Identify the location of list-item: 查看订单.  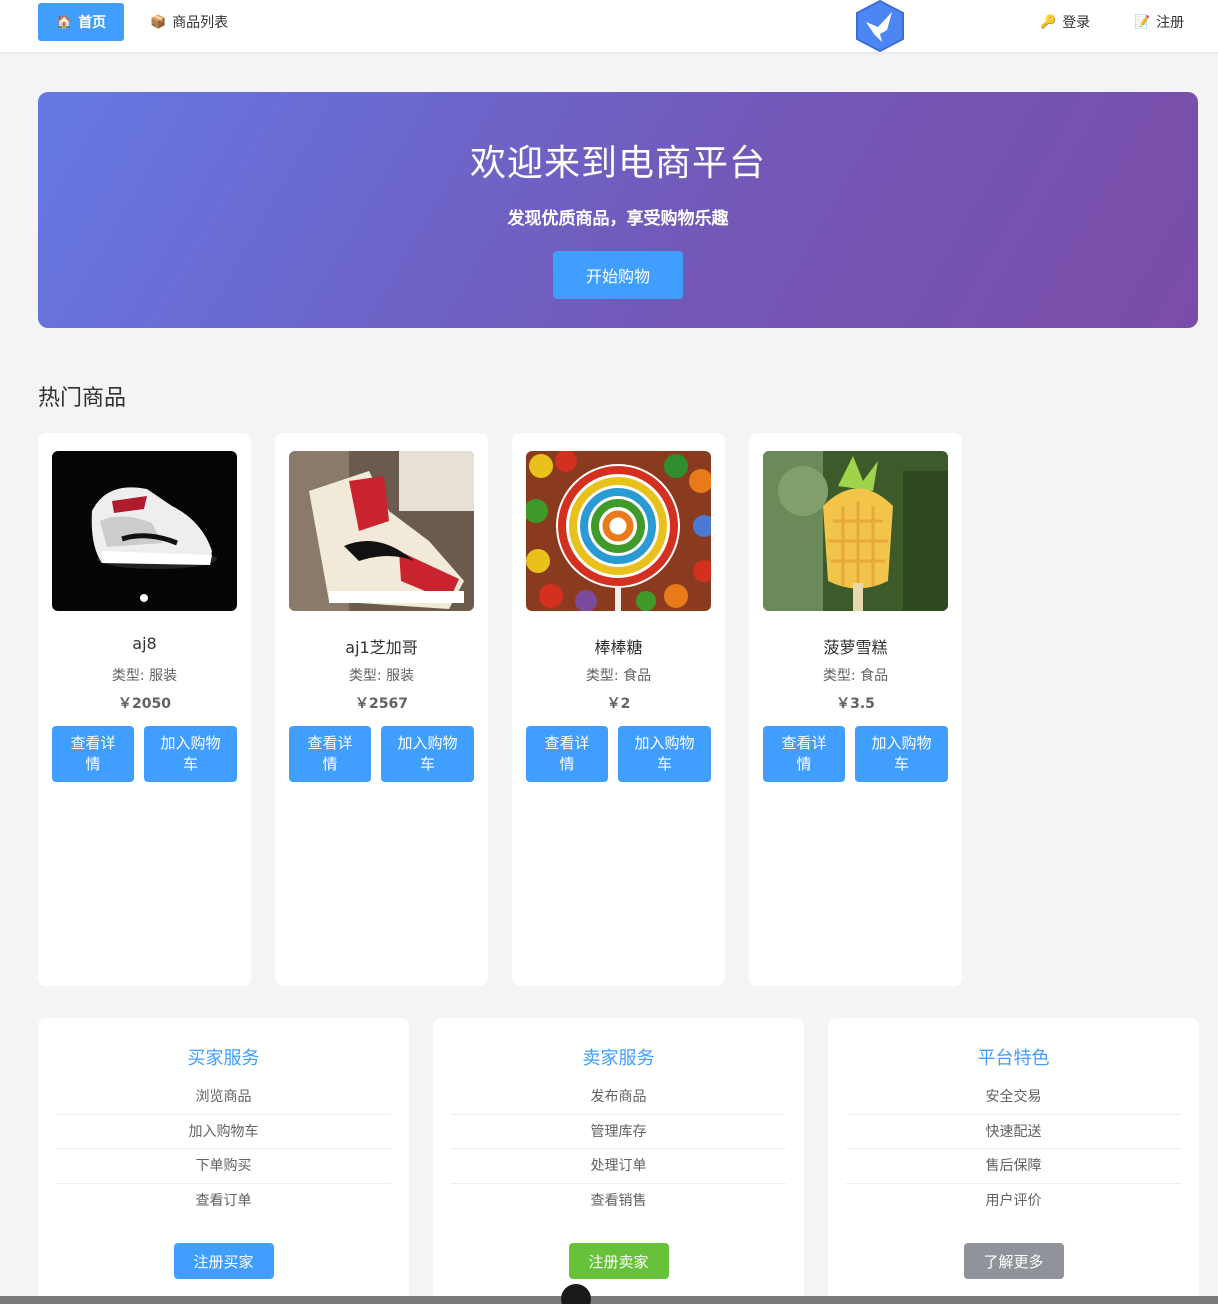
(223, 1200).